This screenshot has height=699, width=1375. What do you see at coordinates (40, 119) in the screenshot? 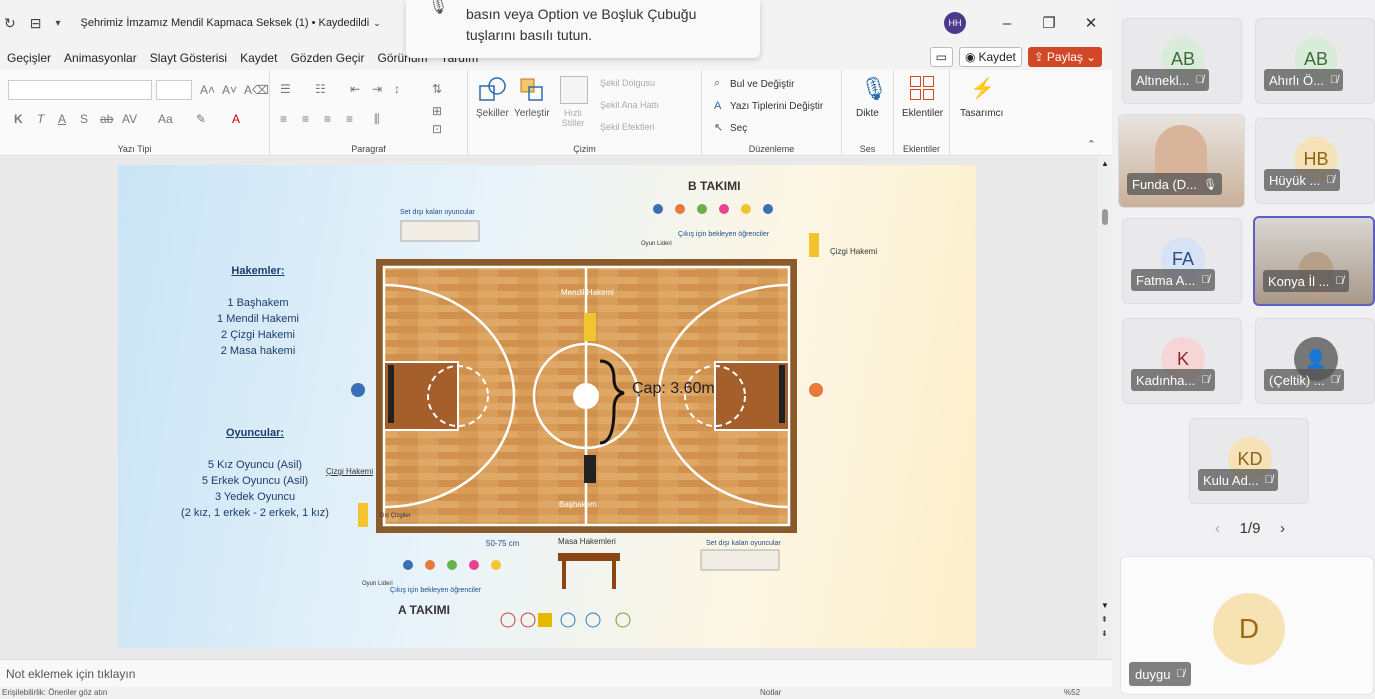
I see `italic-icon: T` at bounding box center [40, 119].